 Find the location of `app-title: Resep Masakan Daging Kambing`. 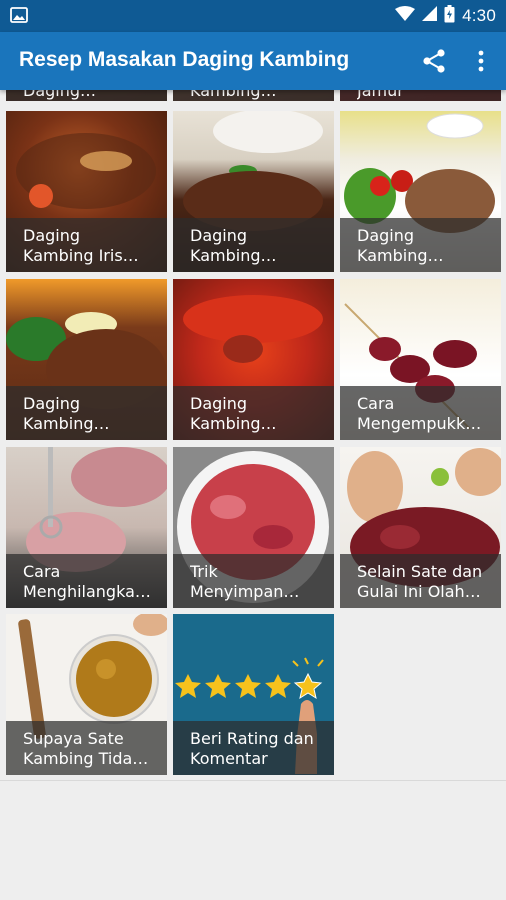

app-title: Resep Masakan Daging Kambing is located at coordinates (184, 59).